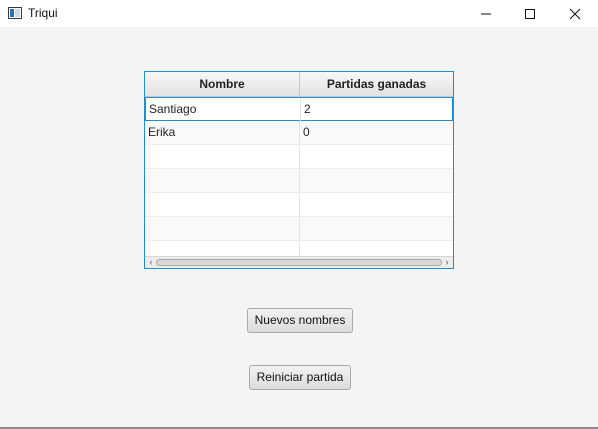  I want to click on cell-partidas: 0, so click(376, 132).